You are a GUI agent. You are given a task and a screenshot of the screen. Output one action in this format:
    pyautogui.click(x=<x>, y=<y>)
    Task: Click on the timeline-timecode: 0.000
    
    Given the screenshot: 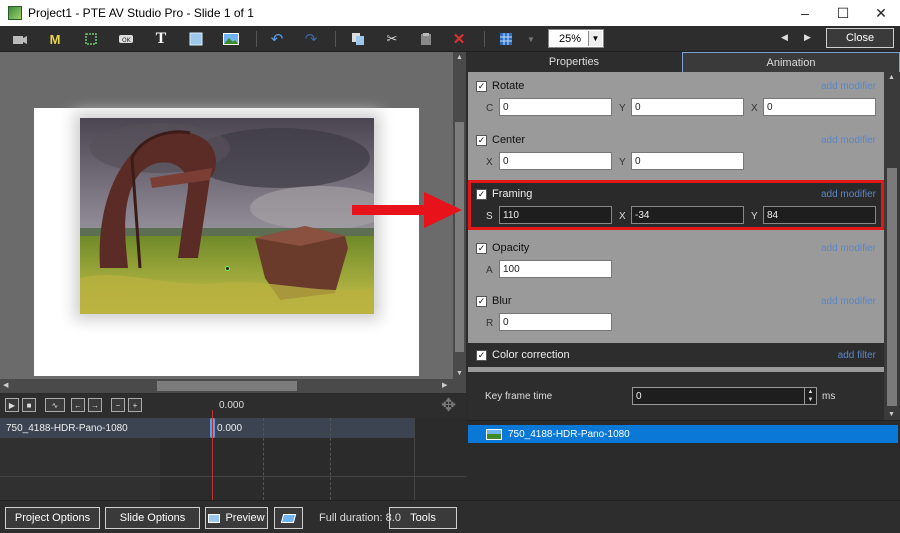 What is the action you would take?
    pyautogui.click(x=232, y=405)
    